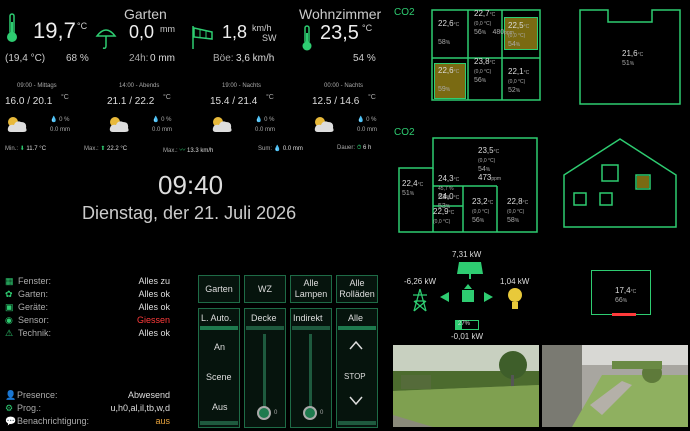 This screenshot has width=690, height=431. Describe the element at coordinates (468, 296) in the screenshot. I see `energy-hub-icon` at that location.